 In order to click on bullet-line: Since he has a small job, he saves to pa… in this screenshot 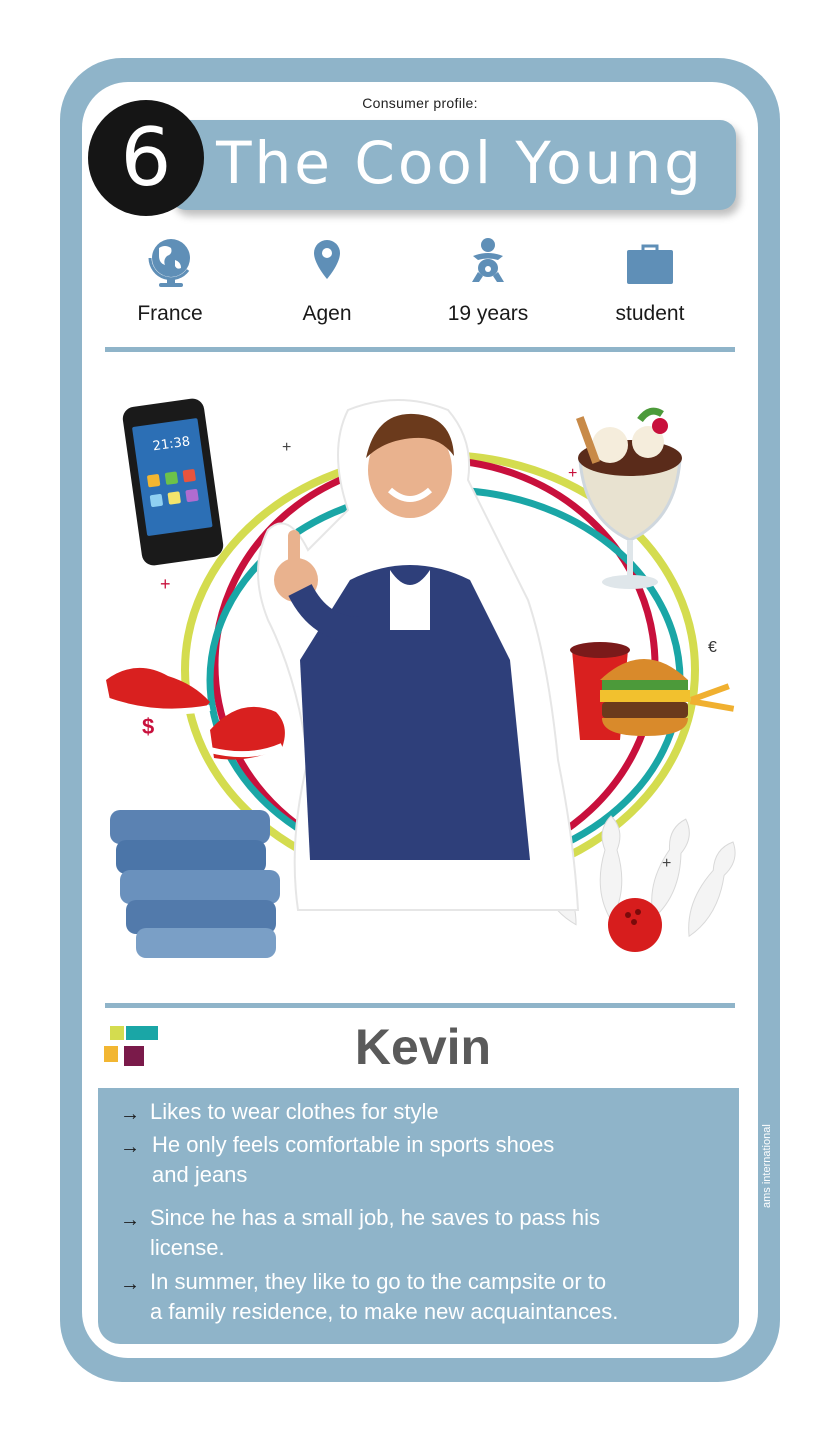, I will do `click(375, 1217)`.